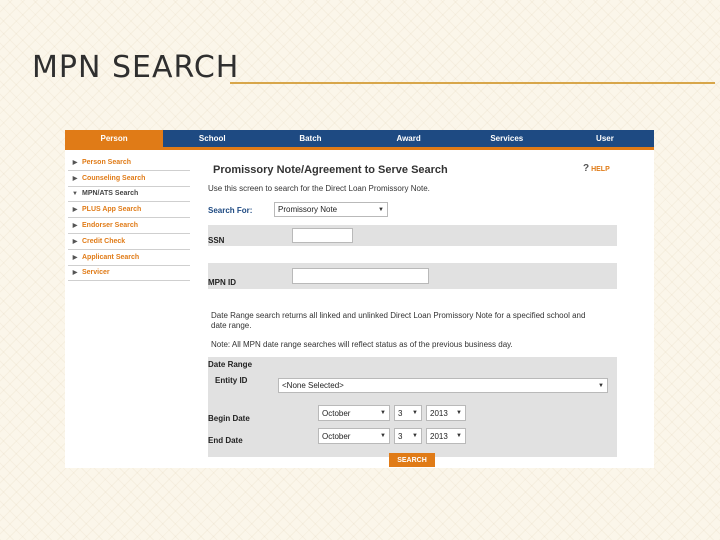 The image size is (720, 540). I want to click on sidebar-item-person-search: ▶ Person Search, so click(129, 163).